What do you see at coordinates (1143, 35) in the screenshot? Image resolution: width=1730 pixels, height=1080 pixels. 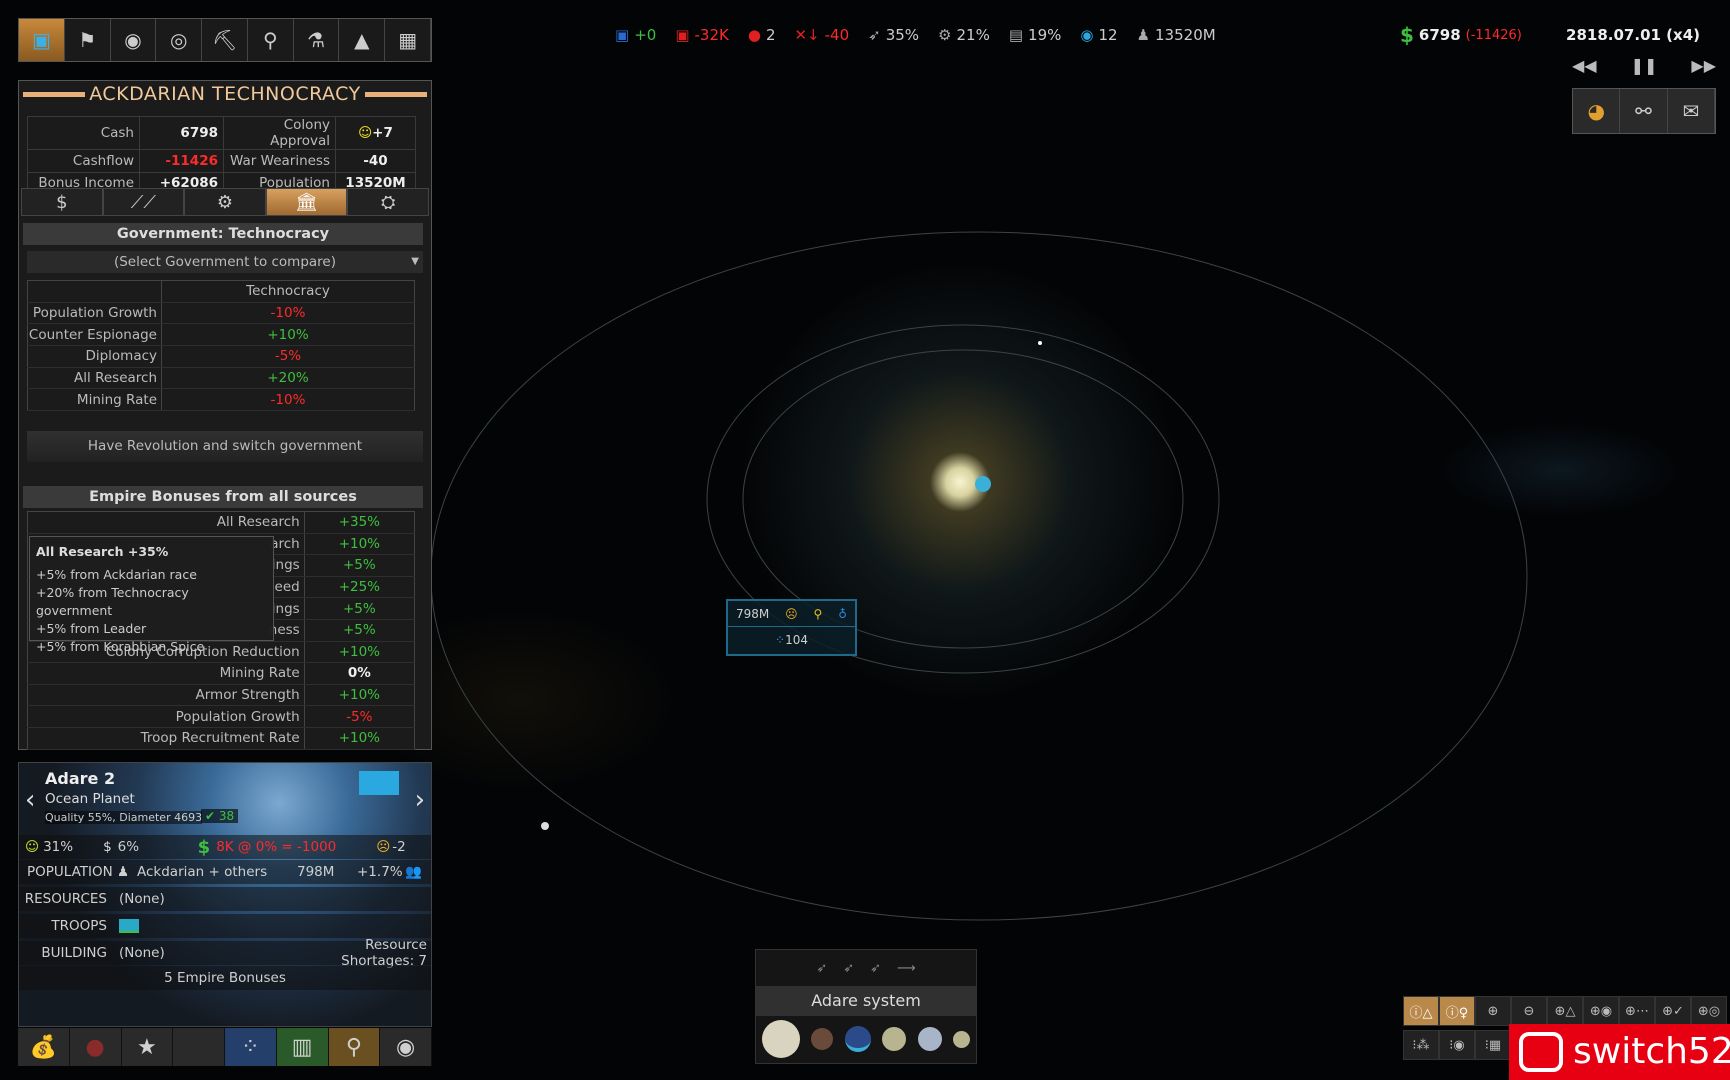 I see `population-icon: ♟` at bounding box center [1143, 35].